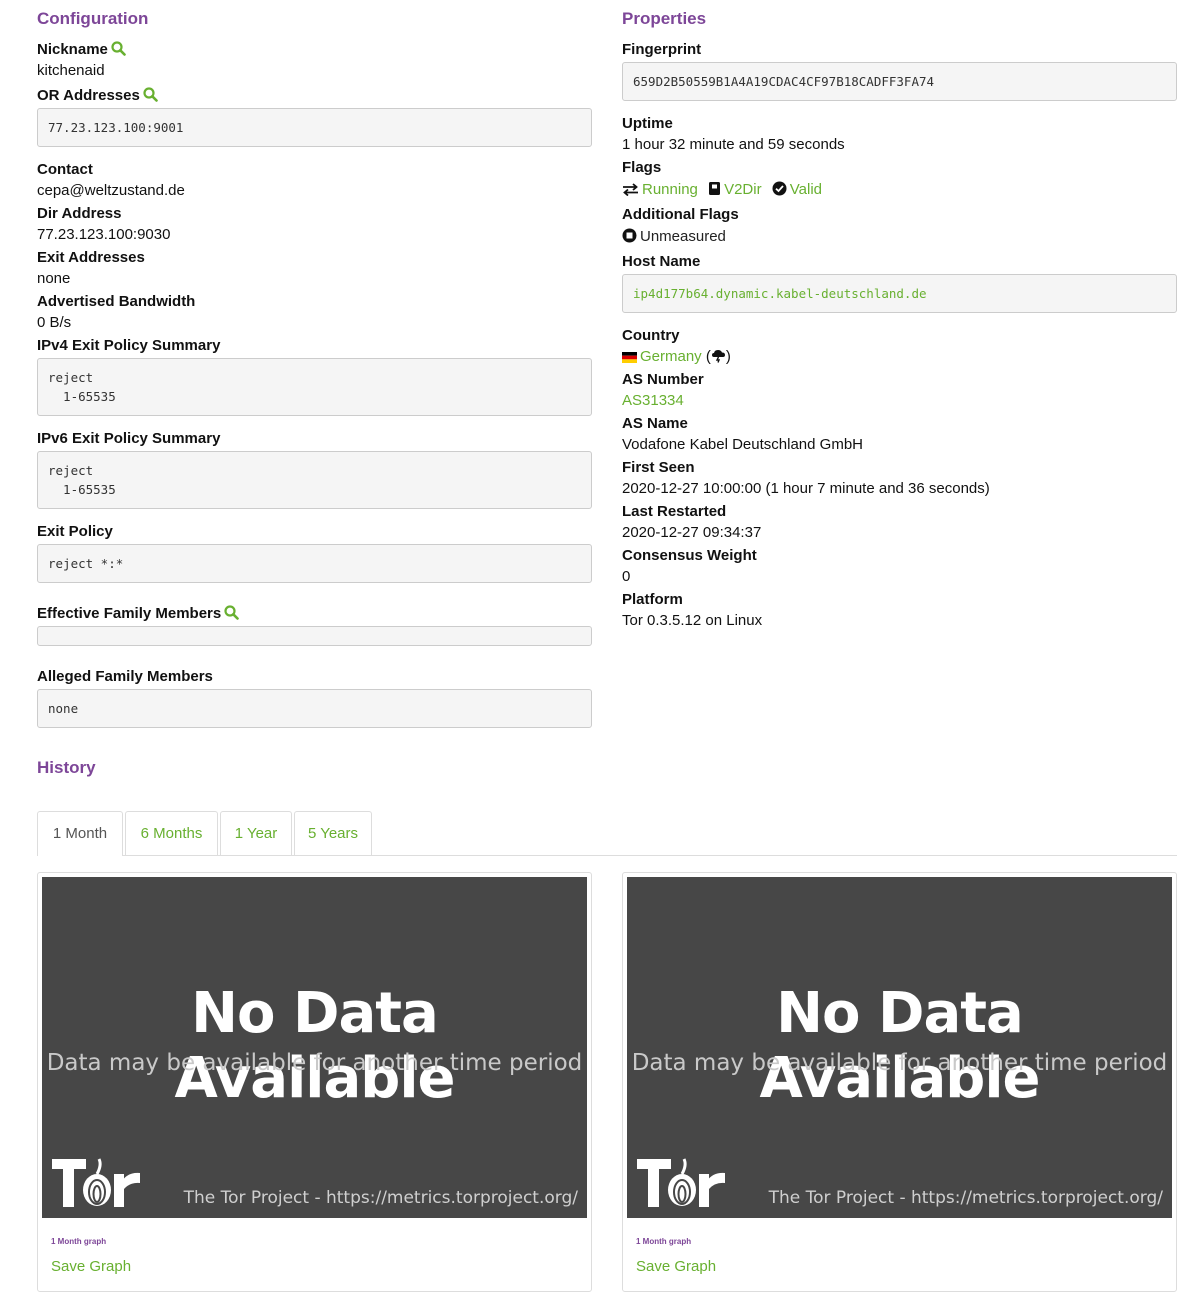 The image size is (1188, 1299). Describe the element at coordinates (674, 511) in the screenshot. I see `last-restarted-label: Last Restarted` at that location.